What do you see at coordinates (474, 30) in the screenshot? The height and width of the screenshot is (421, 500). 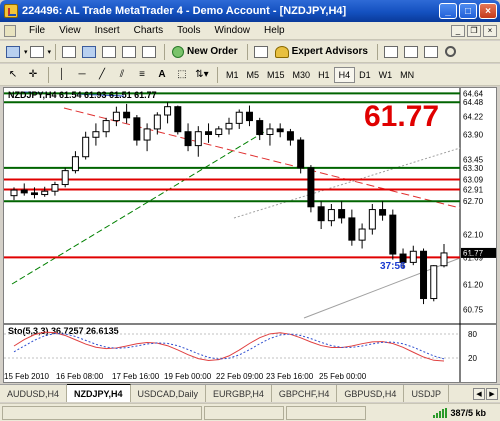 I see `mdi-restore-button: ❐` at bounding box center [474, 30].